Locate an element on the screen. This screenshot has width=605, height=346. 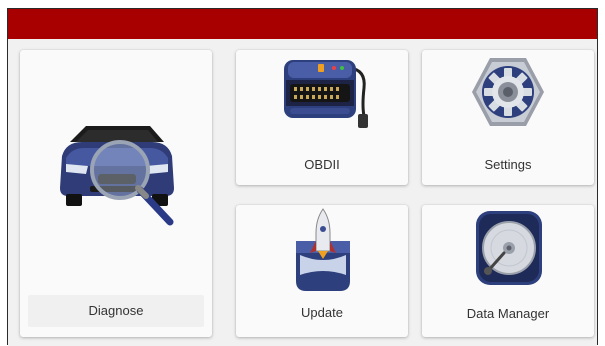
hard-disk-icon is located at coordinates (509, 248).